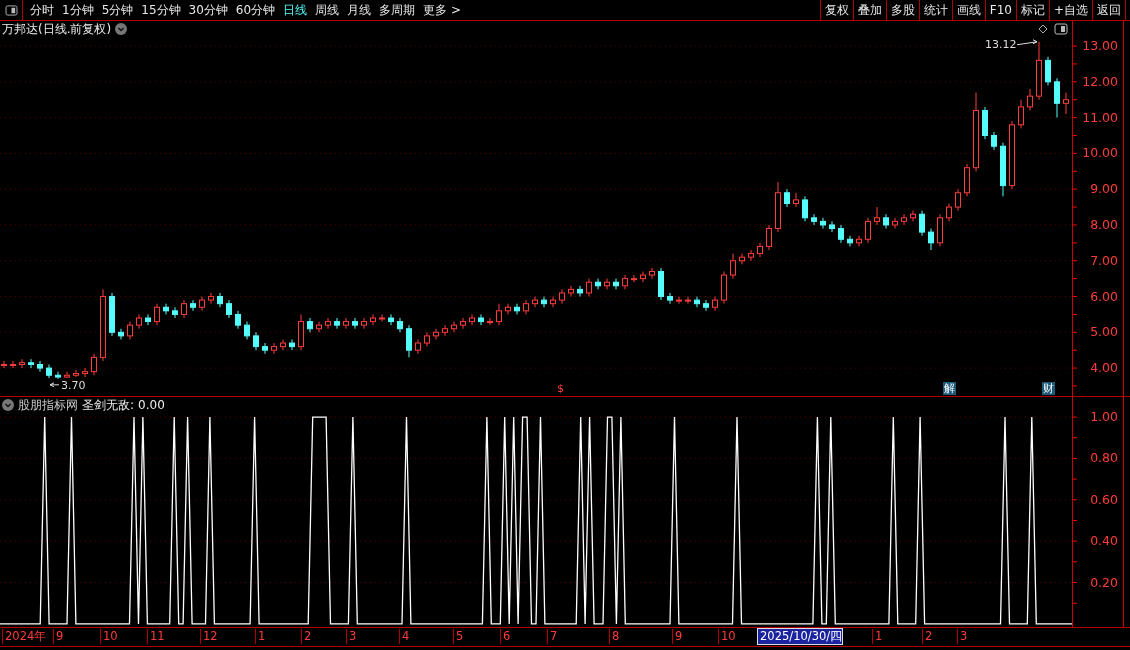 This screenshot has width=1130, height=650. What do you see at coordinates (1001, 44) in the screenshot?
I see `high-price-label: 13.12` at bounding box center [1001, 44].